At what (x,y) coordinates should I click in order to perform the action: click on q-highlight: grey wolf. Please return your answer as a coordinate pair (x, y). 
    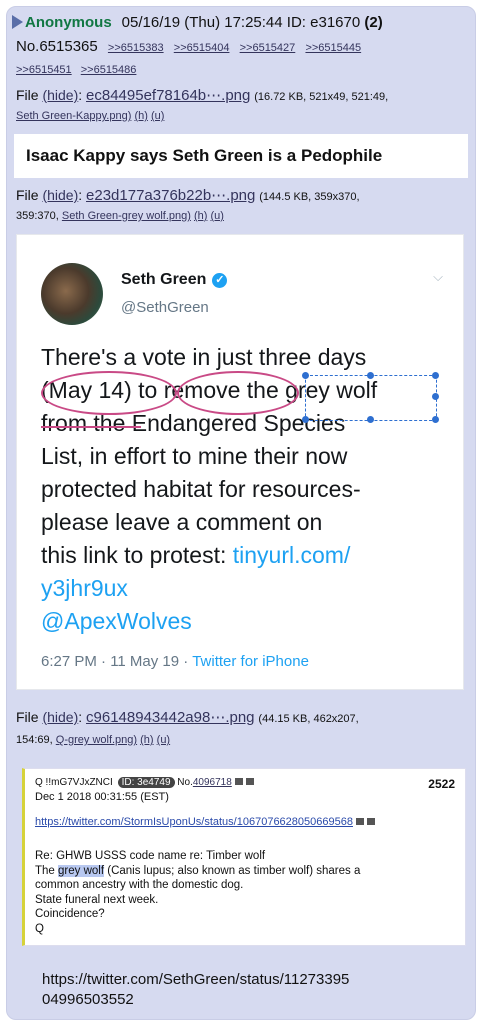
    Looking at the image, I should click on (81, 870).